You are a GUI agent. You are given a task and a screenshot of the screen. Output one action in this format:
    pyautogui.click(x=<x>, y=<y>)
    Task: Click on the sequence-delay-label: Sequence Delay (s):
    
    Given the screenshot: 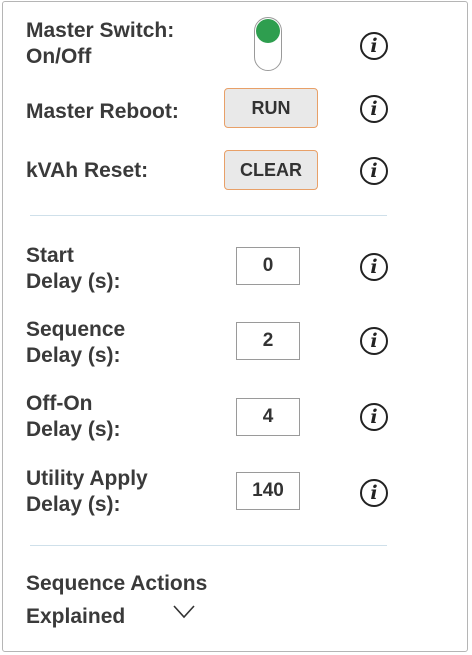 What is the action you would take?
    pyautogui.click(x=76, y=342)
    